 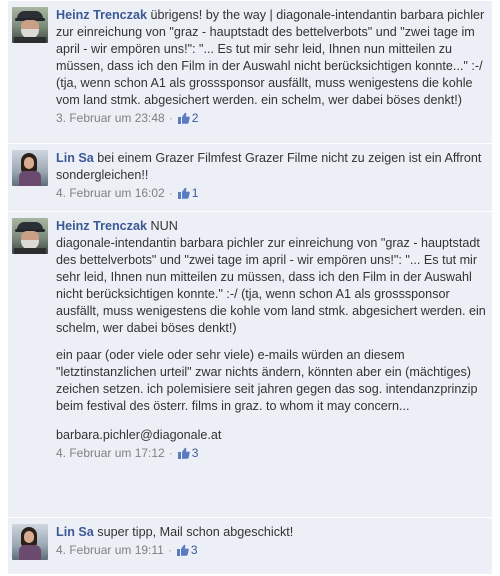 I want to click on comment-meta: 4. Februar um 19:11 · 3, so click(x=271, y=551).